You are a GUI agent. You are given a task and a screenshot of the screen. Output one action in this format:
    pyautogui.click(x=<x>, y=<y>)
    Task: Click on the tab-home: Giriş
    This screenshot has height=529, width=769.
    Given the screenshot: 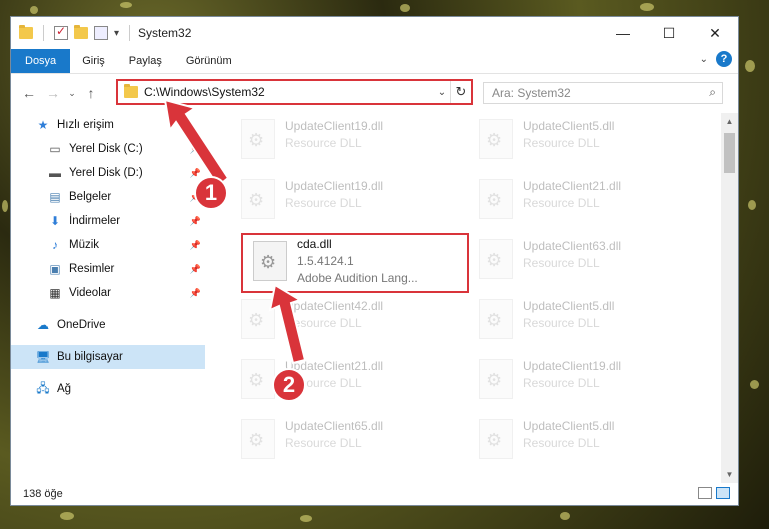 What is the action you would take?
    pyautogui.click(x=93, y=61)
    